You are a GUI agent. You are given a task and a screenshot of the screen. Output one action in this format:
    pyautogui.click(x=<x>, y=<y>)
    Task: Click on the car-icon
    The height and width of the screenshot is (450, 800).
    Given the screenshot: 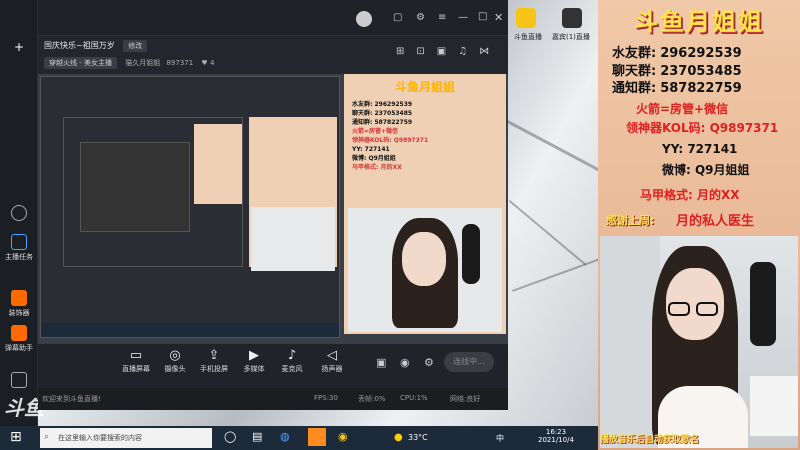 What is the action you would take?
    pyautogui.click(x=19, y=381)
    